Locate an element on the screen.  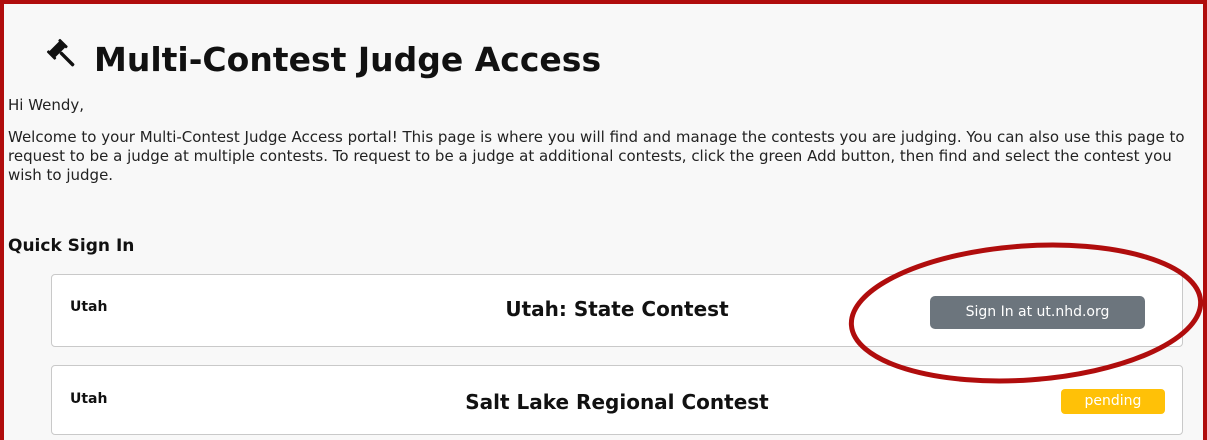
contest-name: Salt Lake Regional Contest is located at coordinates (617, 402).